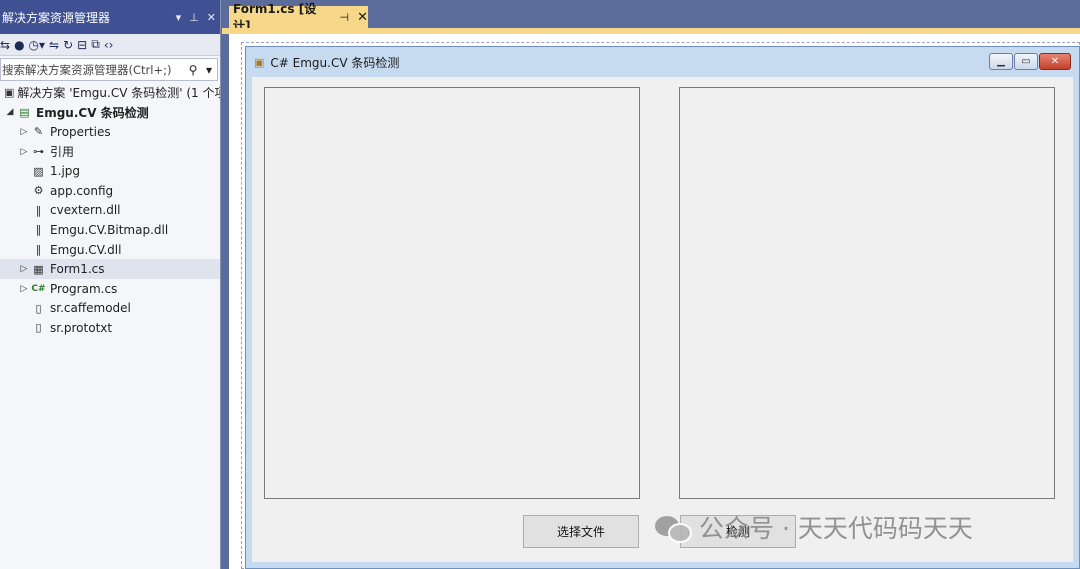 Image resolution: width=1080 pixels, height=569 pixels. I want to click on tree-node-label: Form1.cs, so click(77, 269).